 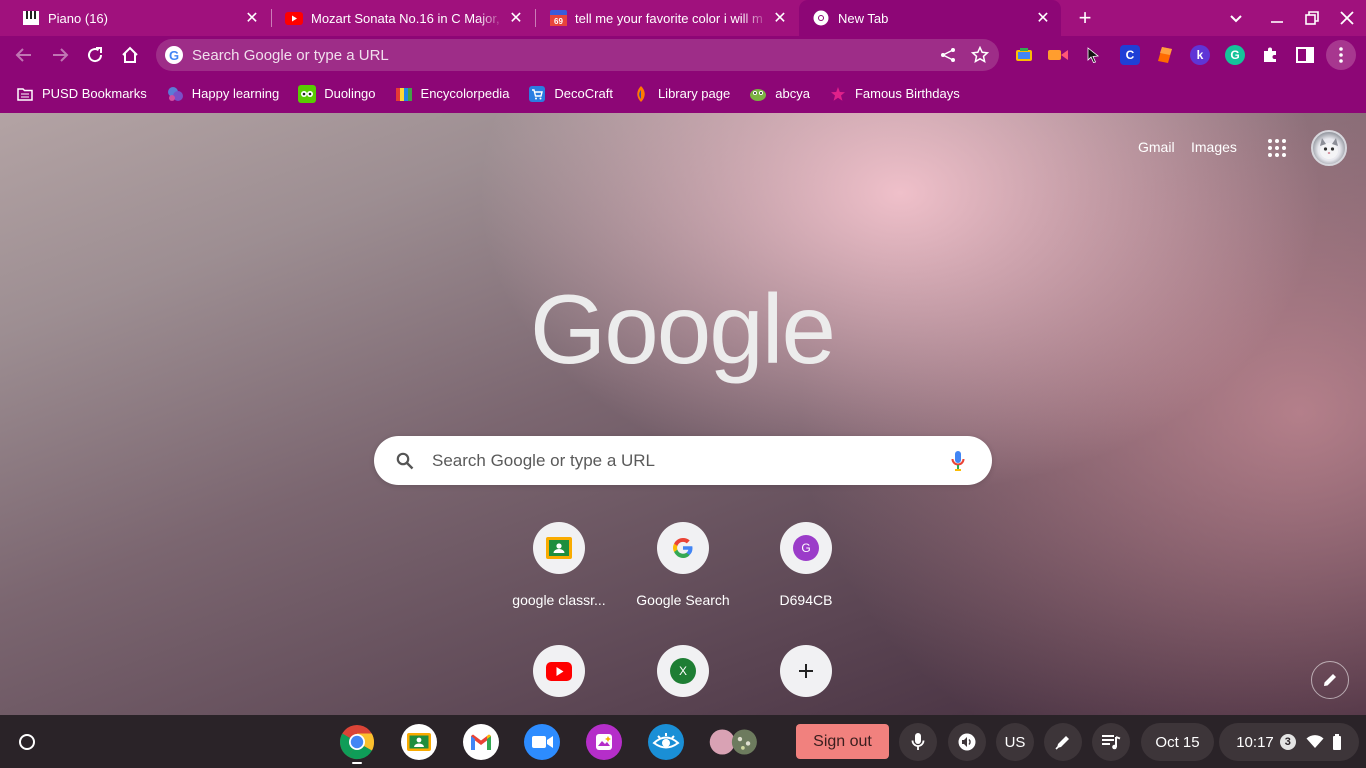 What do you see at coordinates (1305, 55) in the screenshot?
I see `side-panel-icon` at bounding box center [1305, 55].